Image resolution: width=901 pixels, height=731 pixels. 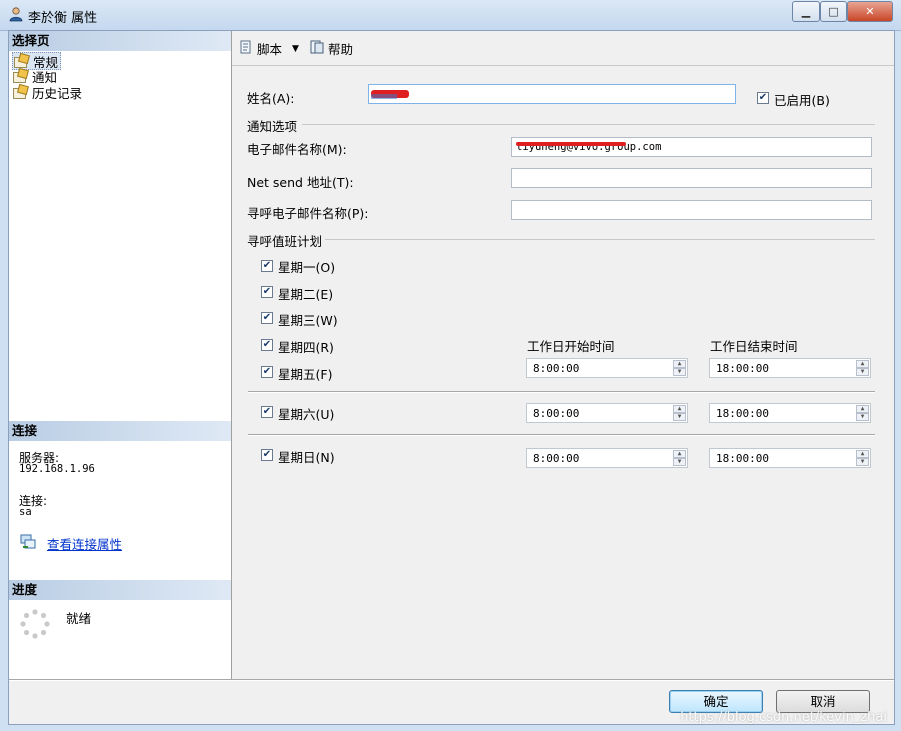 I want to click on saturday-end-value: 18:00:00, so click(x=742, y=413).